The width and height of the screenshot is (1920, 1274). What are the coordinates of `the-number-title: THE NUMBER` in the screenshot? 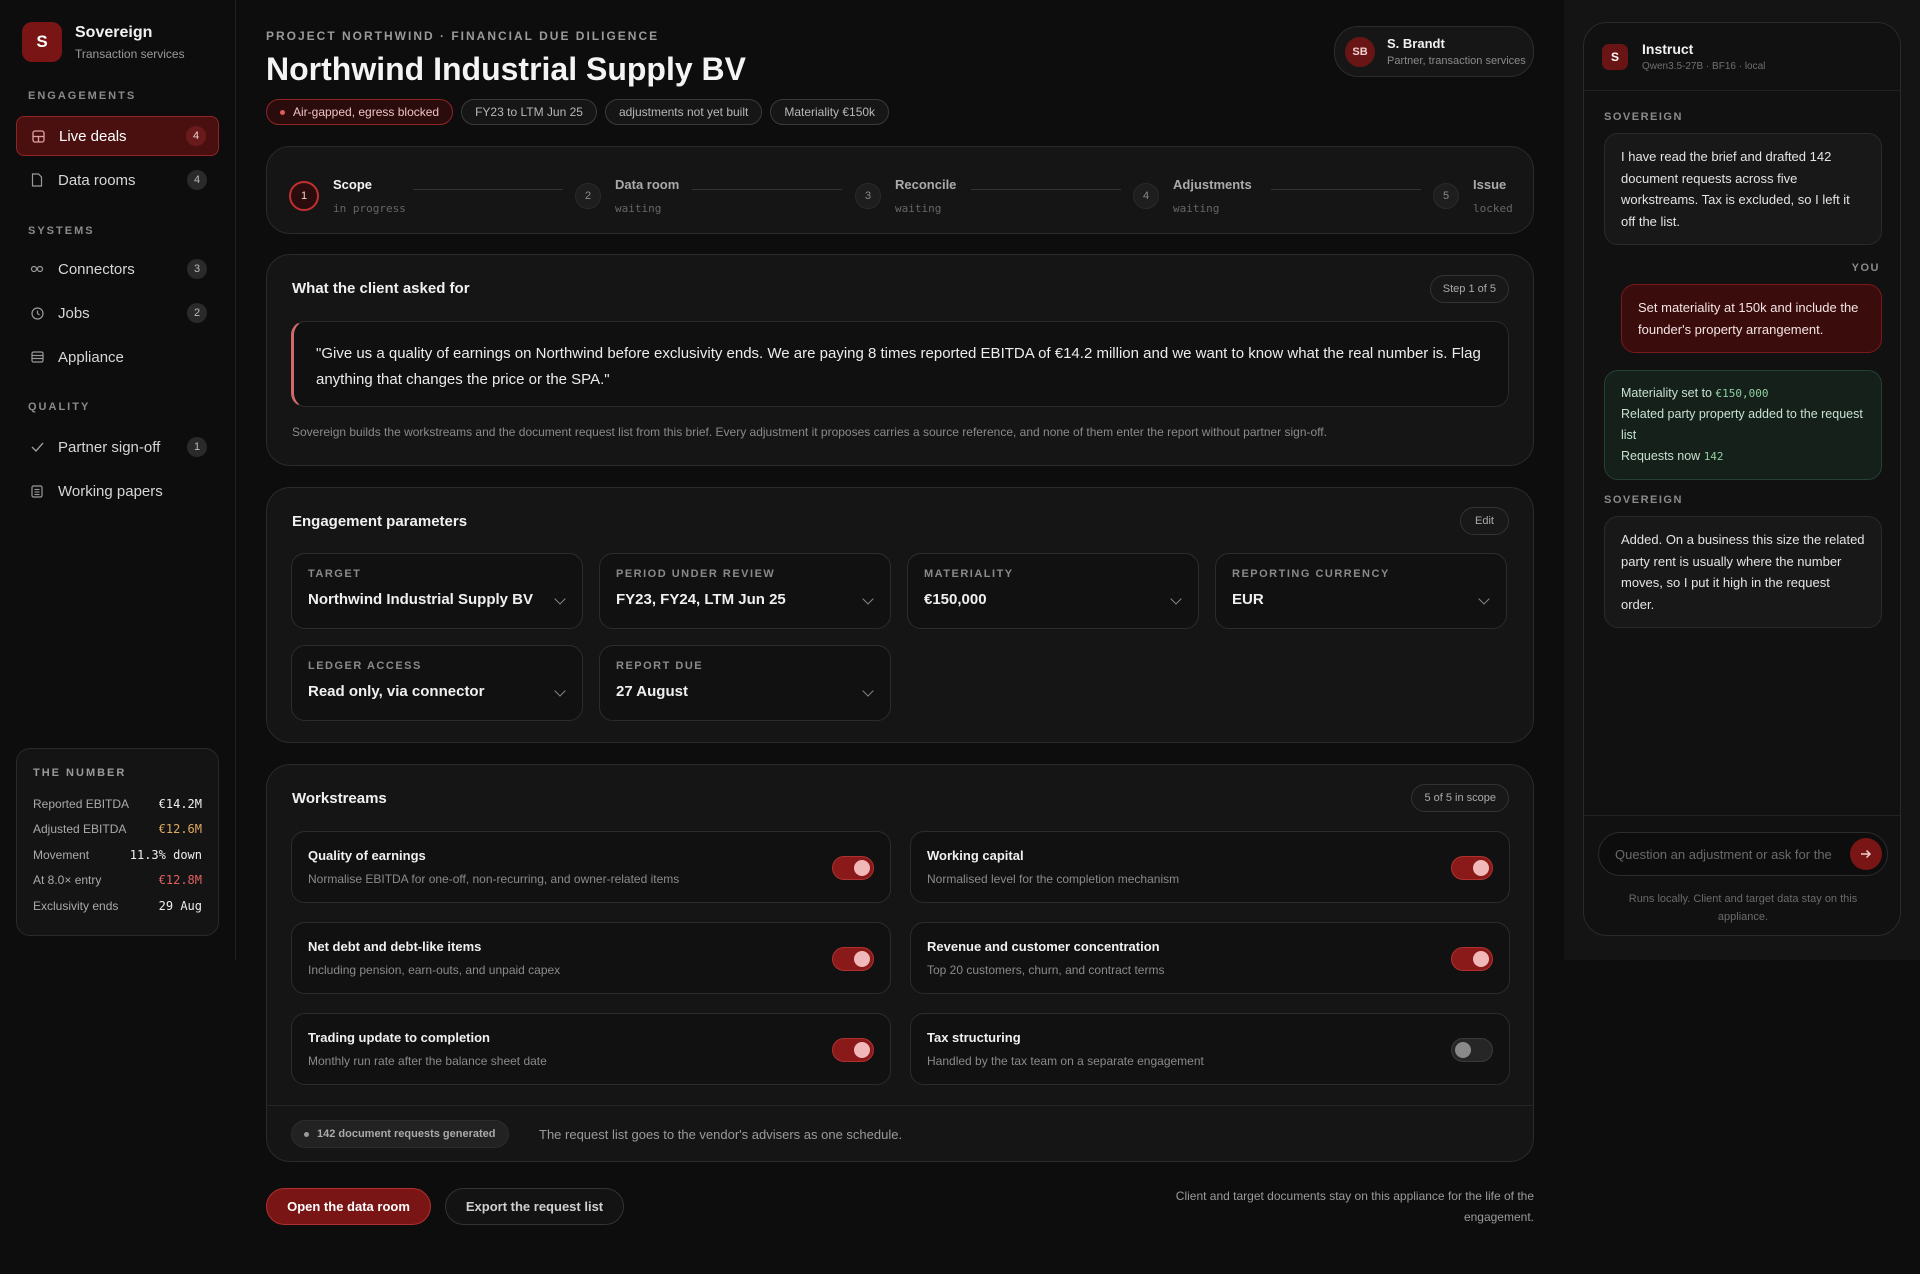 It's located at (80, 773).